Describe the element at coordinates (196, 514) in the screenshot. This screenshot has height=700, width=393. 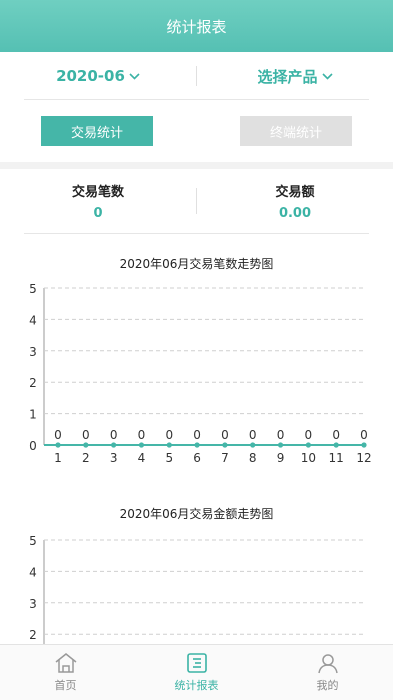
I see `amount-chart-title: 2020年06月交易金额走势图` at that location.